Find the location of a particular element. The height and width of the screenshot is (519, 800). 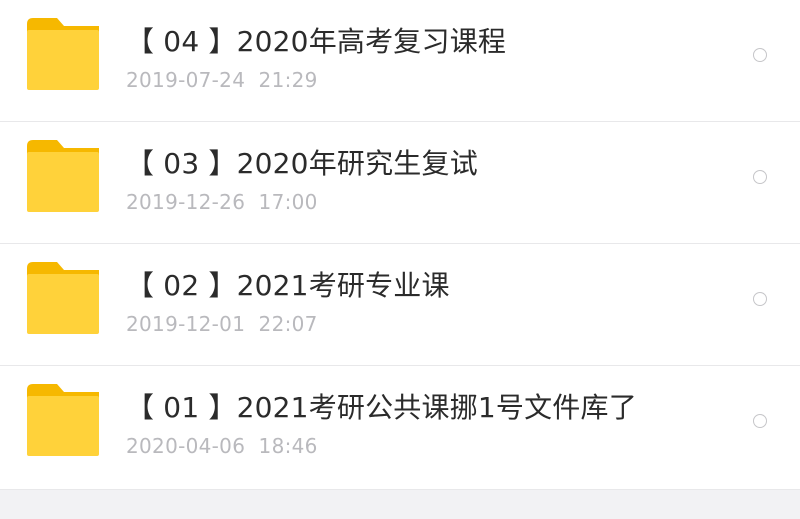

folder-date: 2019-07-24 21:29 is located at coordinates (222, 80).